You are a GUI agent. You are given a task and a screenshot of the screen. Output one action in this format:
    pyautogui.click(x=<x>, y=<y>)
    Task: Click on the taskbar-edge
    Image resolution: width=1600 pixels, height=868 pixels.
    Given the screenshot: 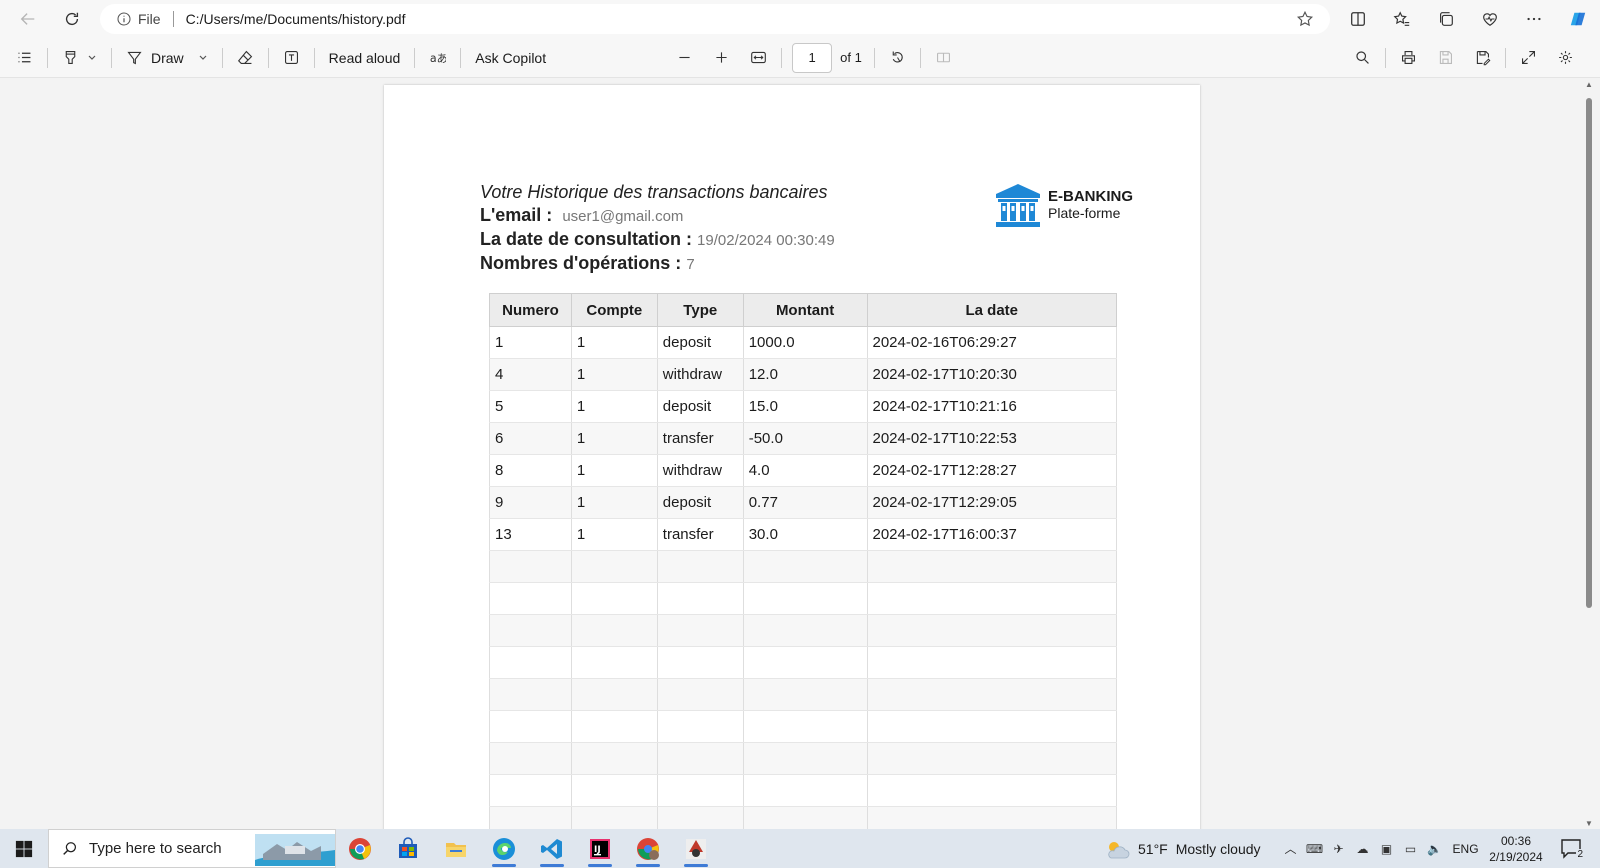 What is the action you would take?
    pyautogui.click(x=504, y=848)
    